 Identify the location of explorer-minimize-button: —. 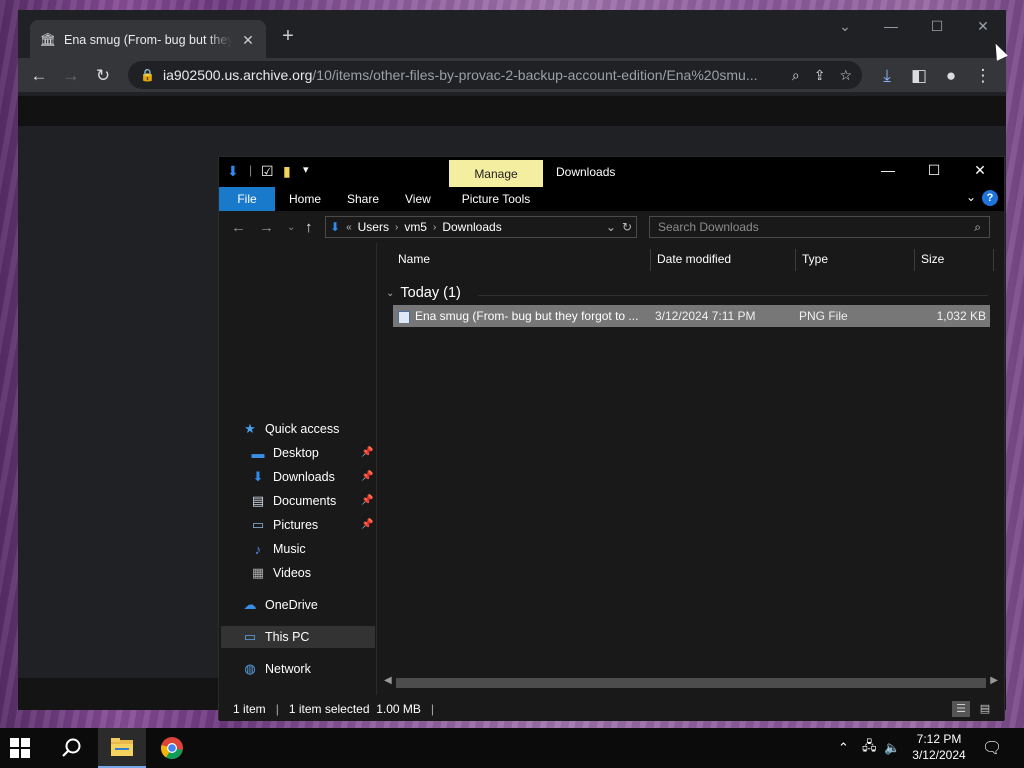
(888, 170).